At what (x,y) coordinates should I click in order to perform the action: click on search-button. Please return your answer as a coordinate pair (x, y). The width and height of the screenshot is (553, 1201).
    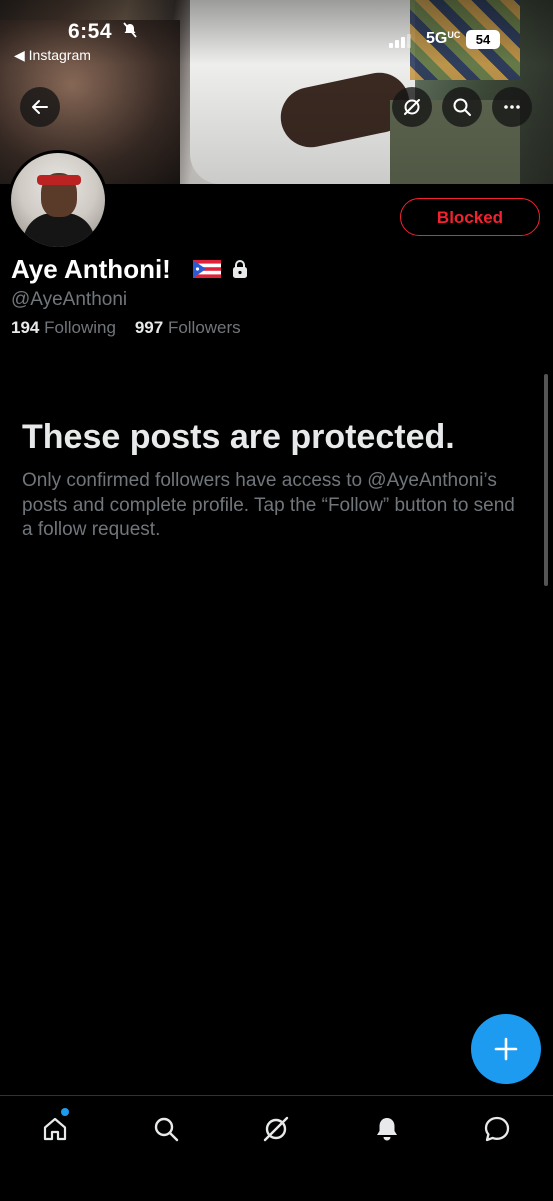
    Looking at the image, I should click on (462, 107).